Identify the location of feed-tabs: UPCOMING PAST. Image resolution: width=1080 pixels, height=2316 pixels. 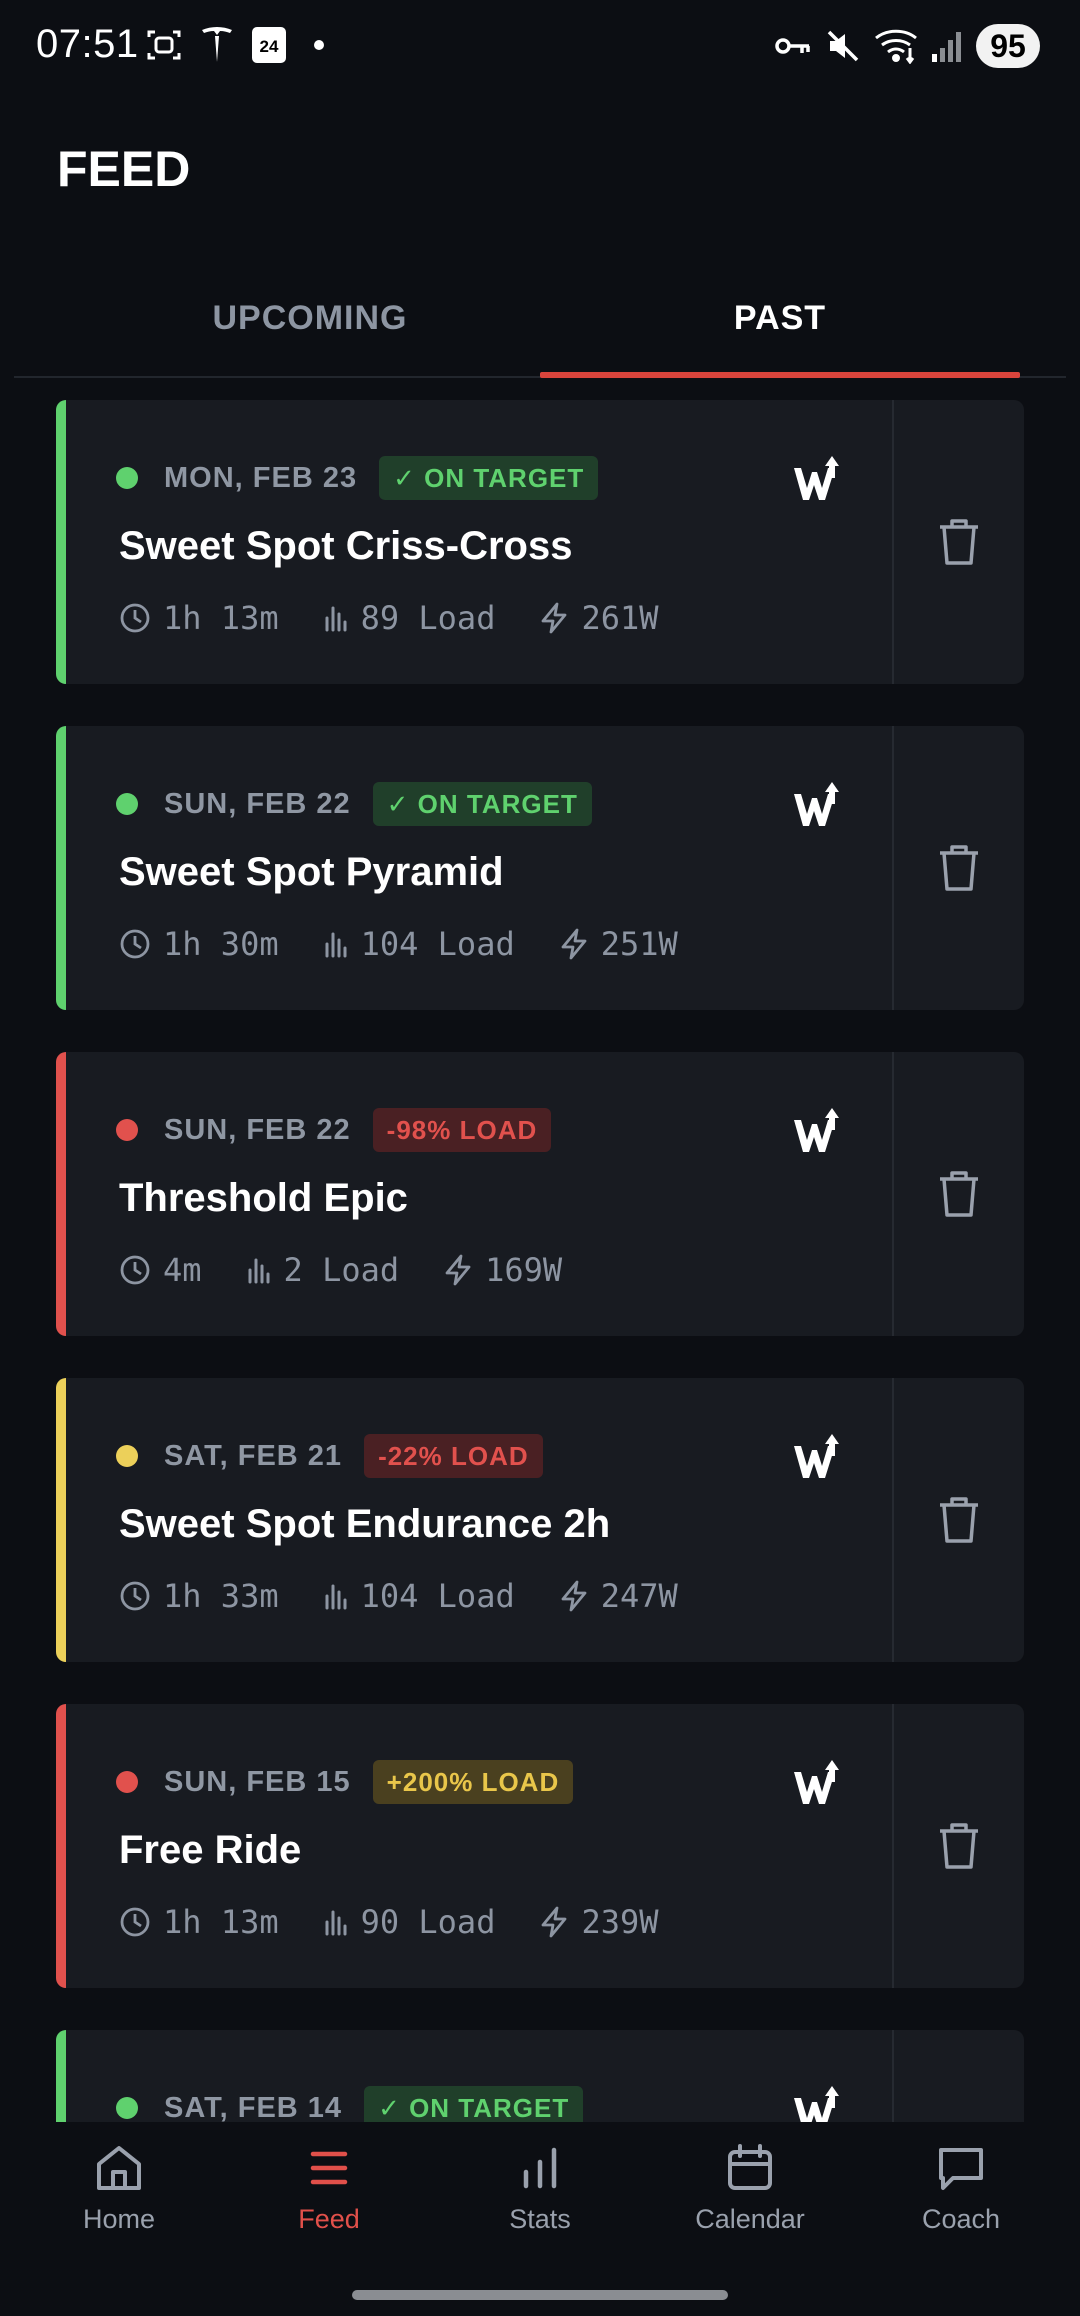
(540, 318).